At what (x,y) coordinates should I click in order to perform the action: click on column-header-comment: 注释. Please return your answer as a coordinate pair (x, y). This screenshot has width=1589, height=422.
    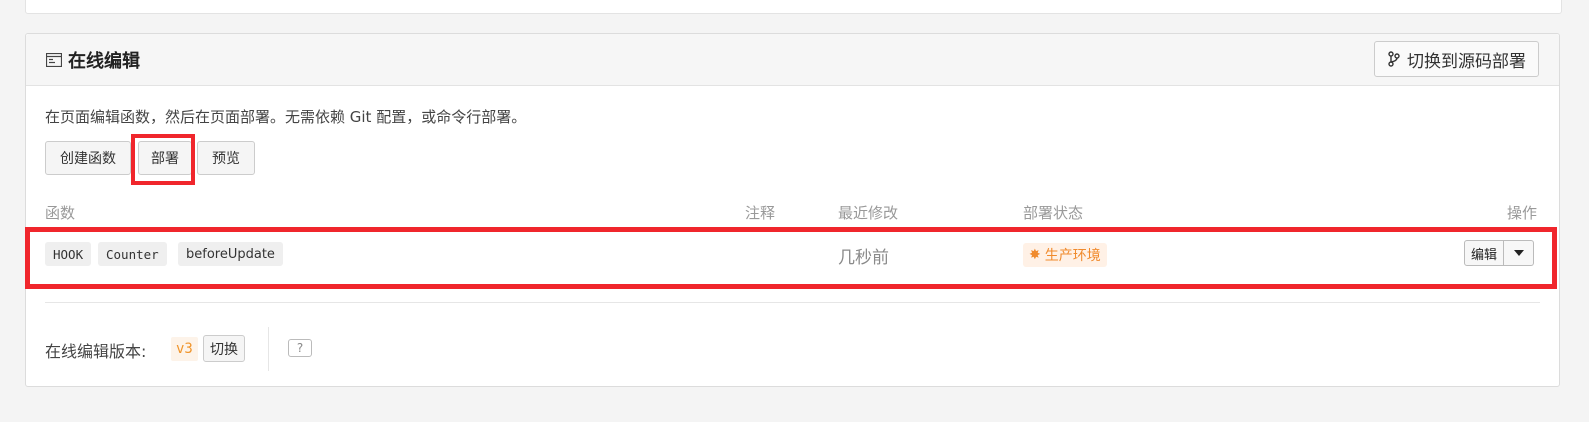
    Looking at the image, I should click on (760, 213).